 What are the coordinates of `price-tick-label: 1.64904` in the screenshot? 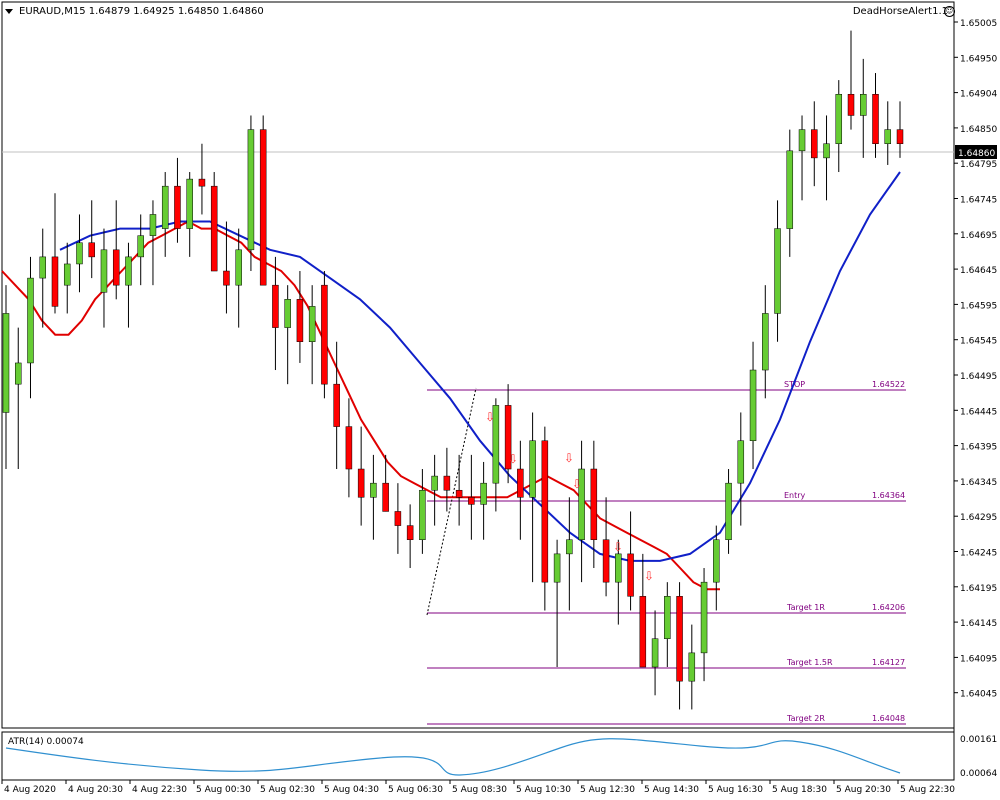 It's located at (978, 95).